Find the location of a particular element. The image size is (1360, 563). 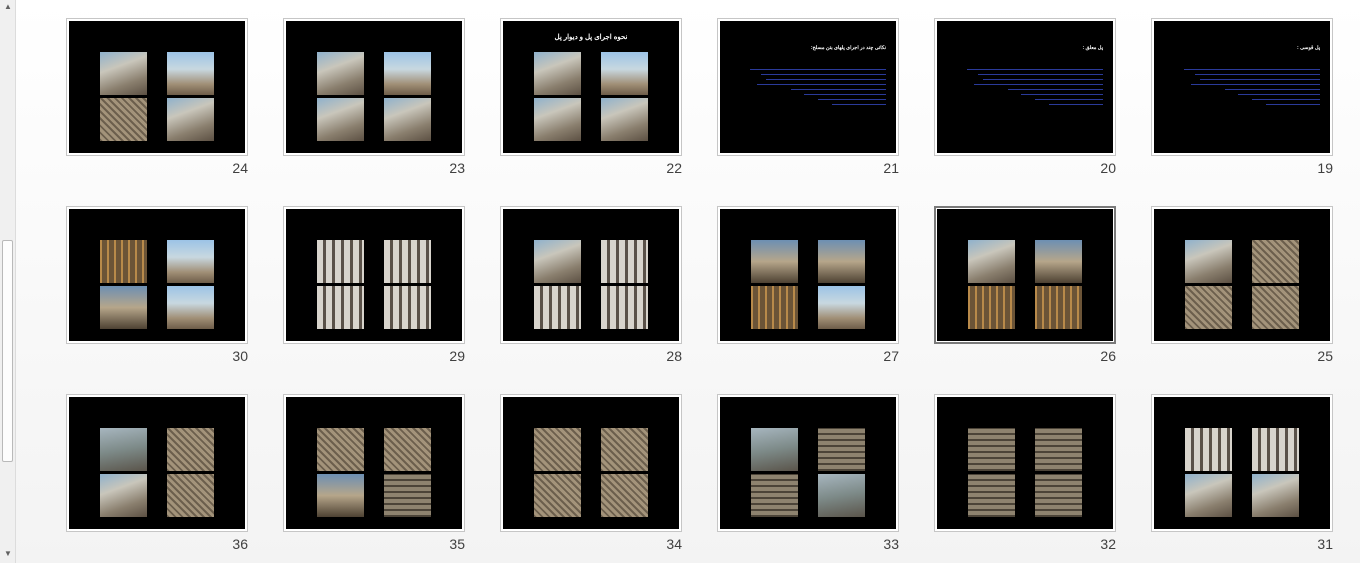

slide-number: 27 is located at coordinates (891, 356).